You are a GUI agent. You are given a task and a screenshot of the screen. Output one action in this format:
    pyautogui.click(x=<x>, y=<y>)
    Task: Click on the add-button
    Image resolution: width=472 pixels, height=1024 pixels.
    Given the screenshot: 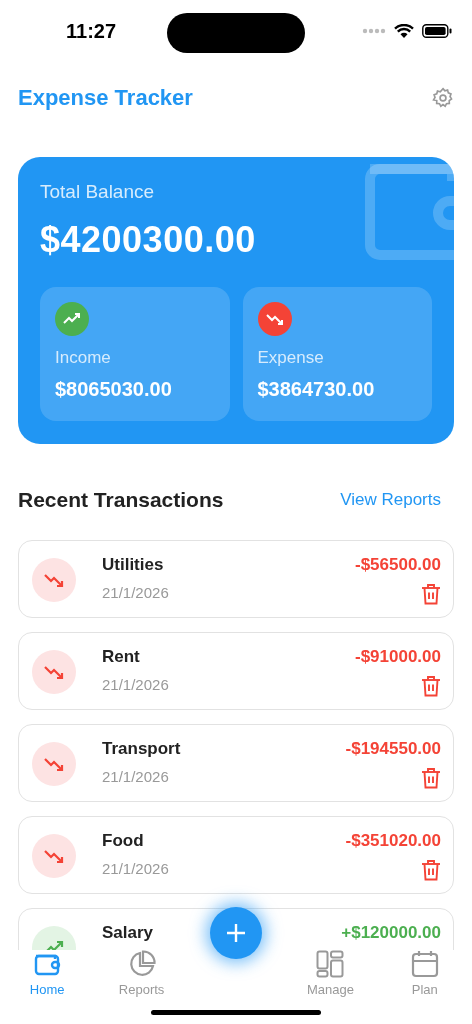 What is the action you would take?
    pyautogui.click(x=236, y=933)
    